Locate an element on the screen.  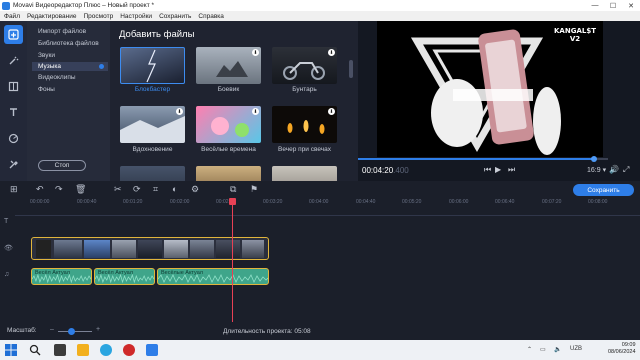
menu-settings: Настройки is located at coordinates (136, 16).